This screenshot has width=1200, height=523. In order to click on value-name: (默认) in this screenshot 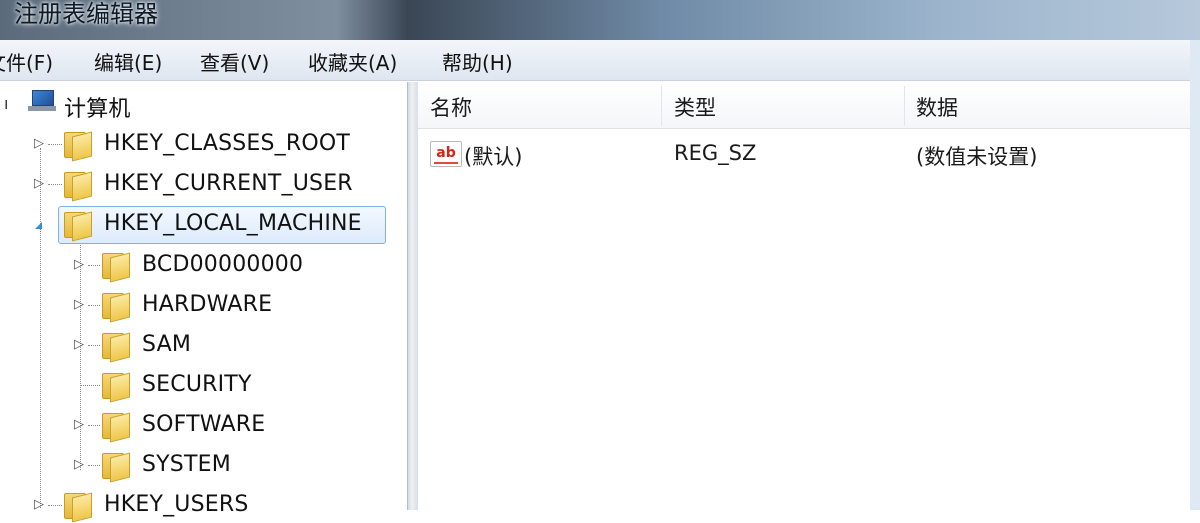, I will do `click(493, 157)`.